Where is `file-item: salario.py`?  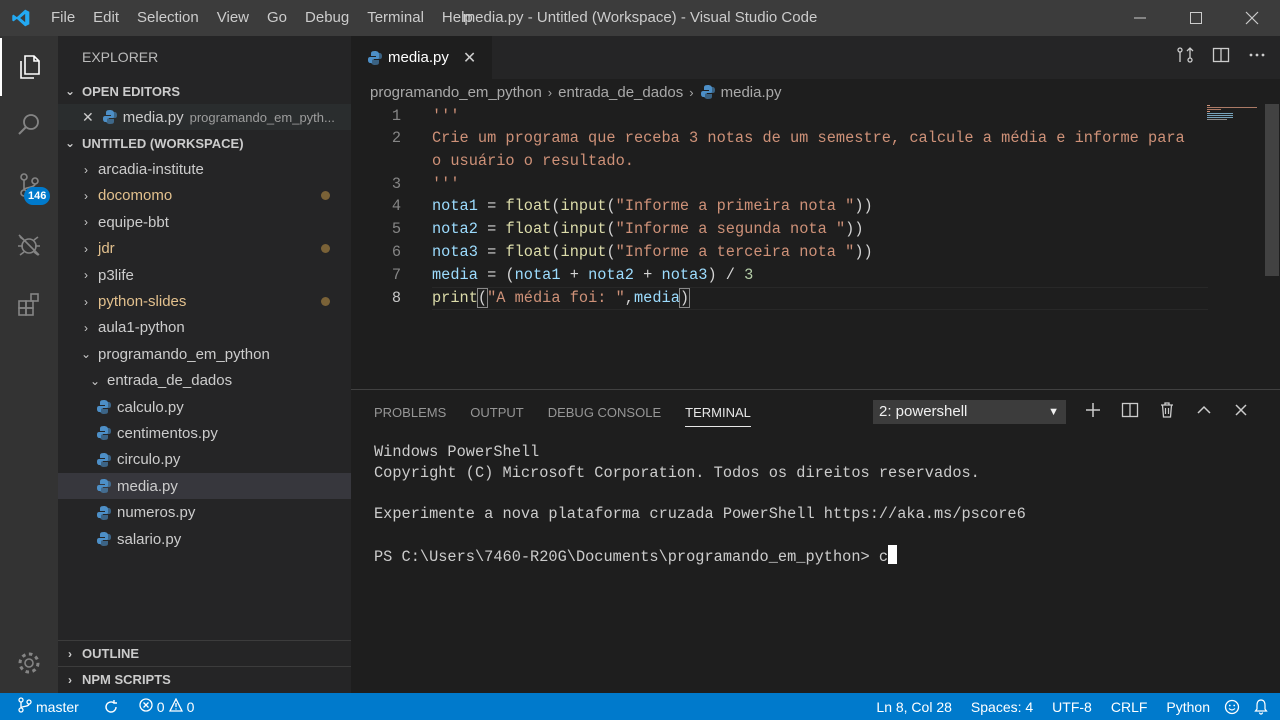 file-item: salario.py is located at coordinates (204, 539).